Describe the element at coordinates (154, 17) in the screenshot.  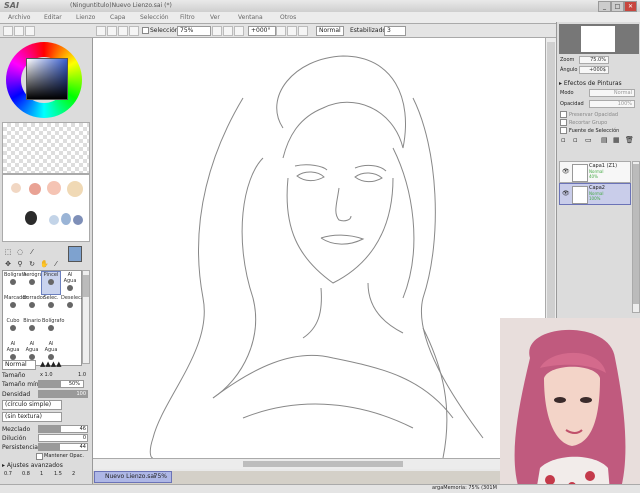
I see `menu-seleccion: Selección` at that location.